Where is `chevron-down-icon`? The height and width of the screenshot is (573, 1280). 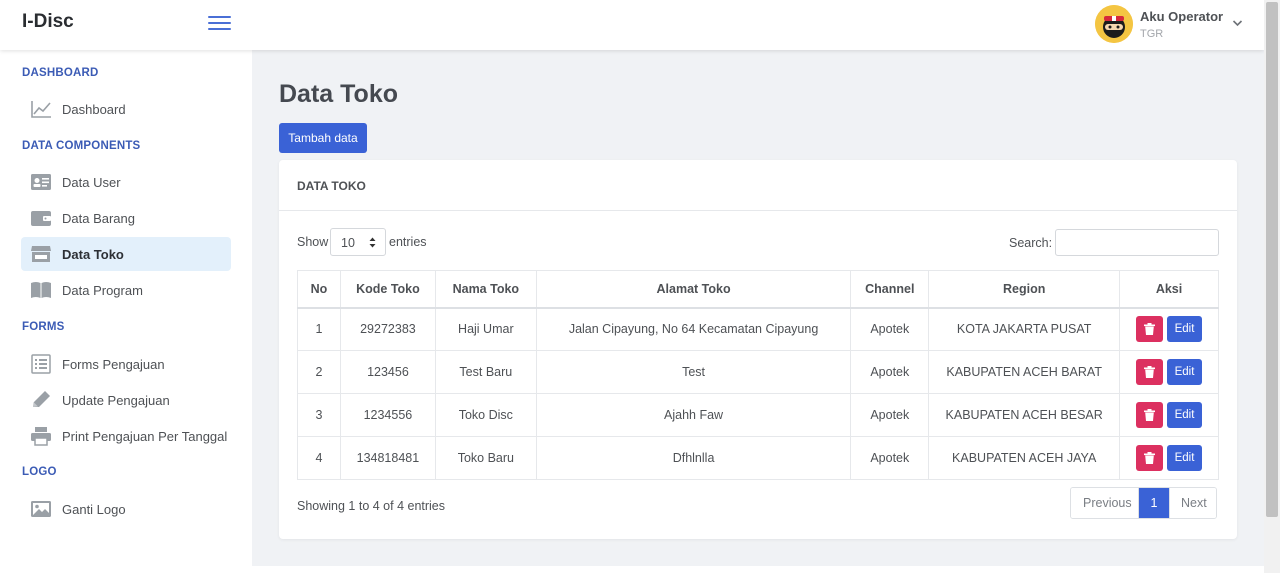 chevron-down-icon is located at coordinates (1237, 23).